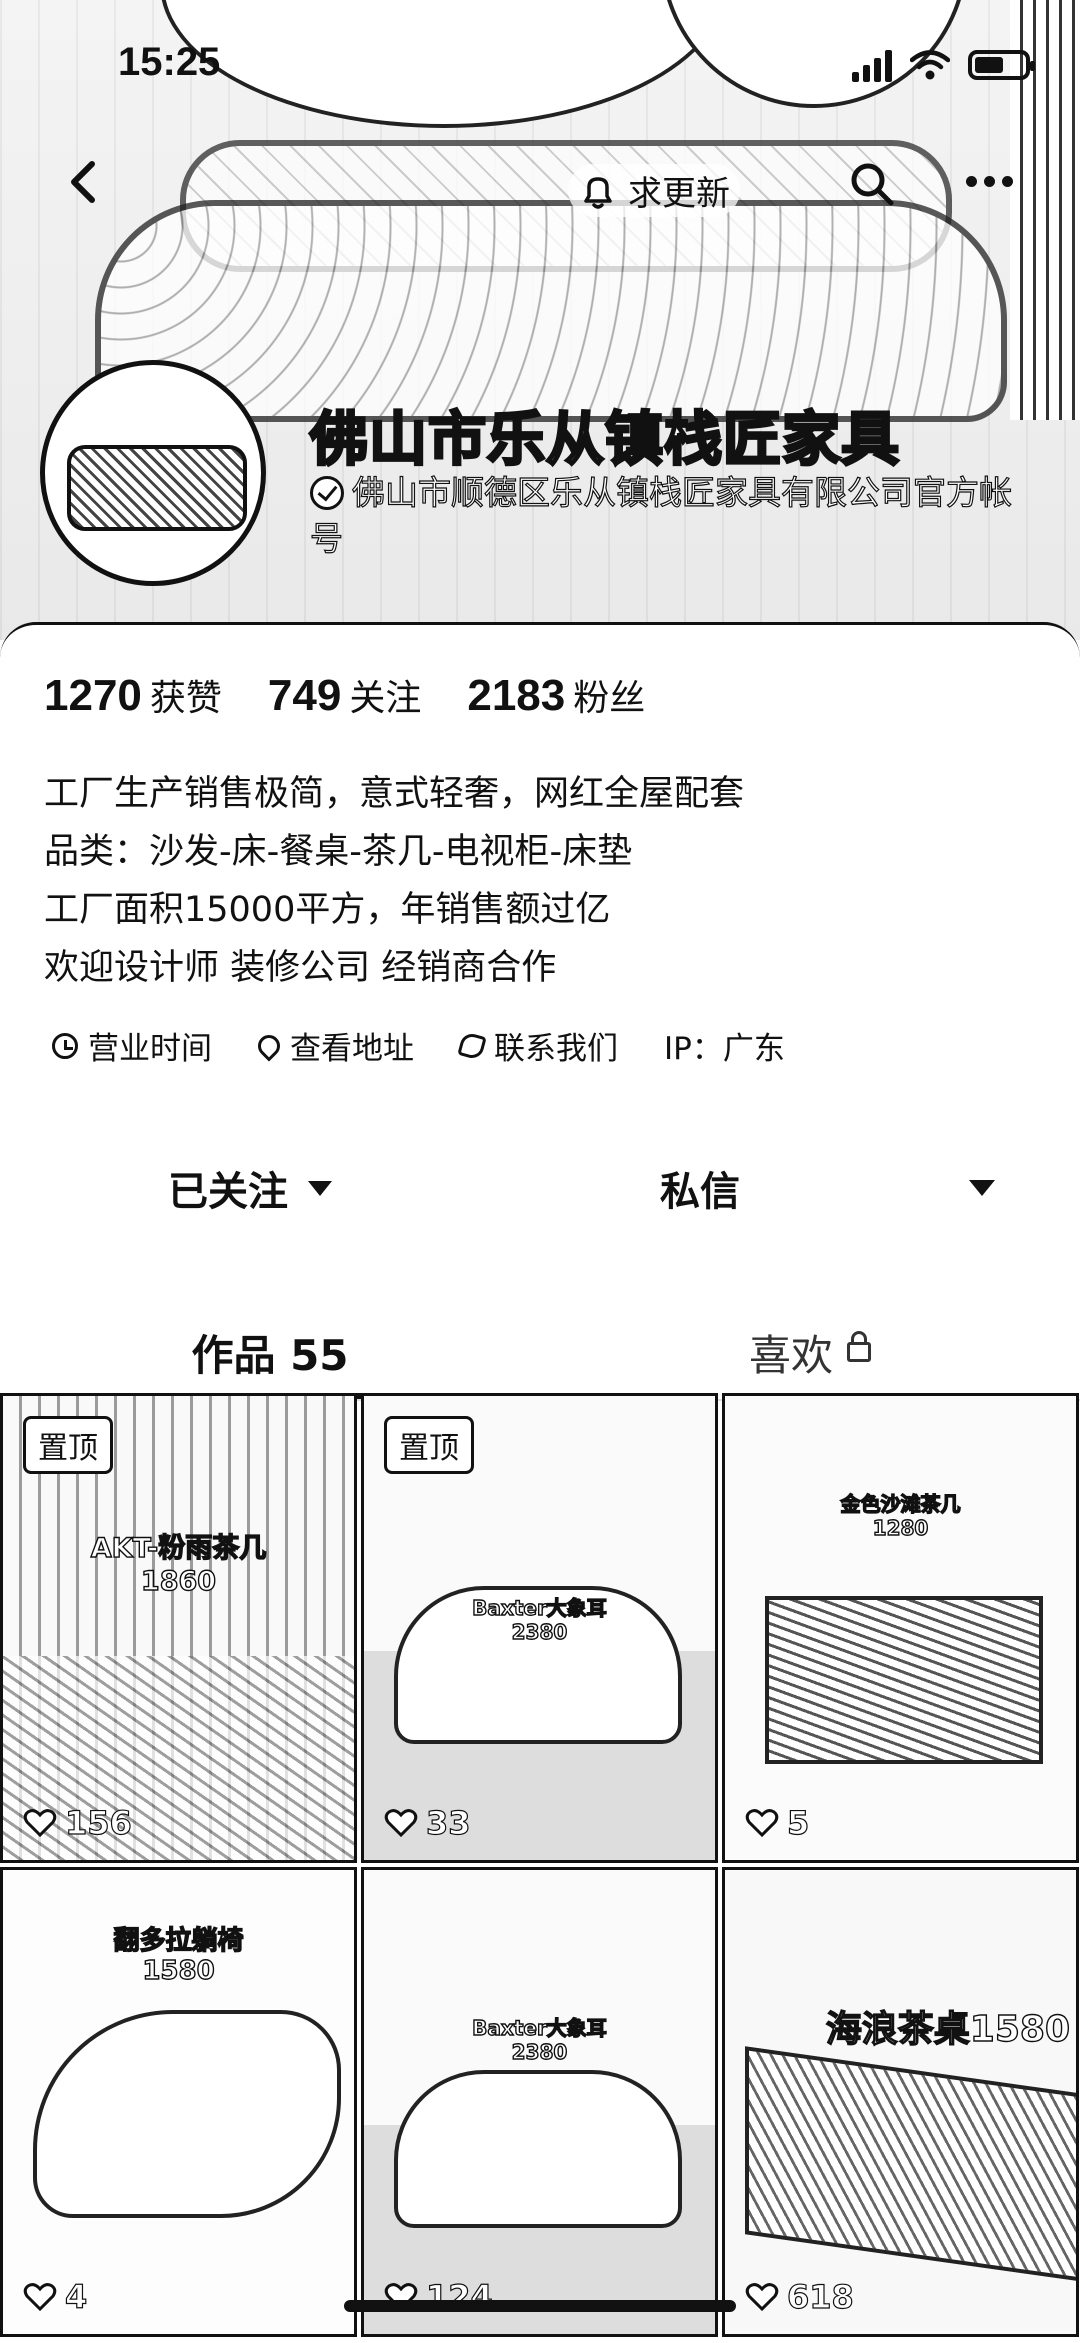 This screenshot has height=2343, width=1080. What do you see at coordinates (700, 1192) in the screenshot?
I see `message-label: 私信` at bounding box center [700, 1192].